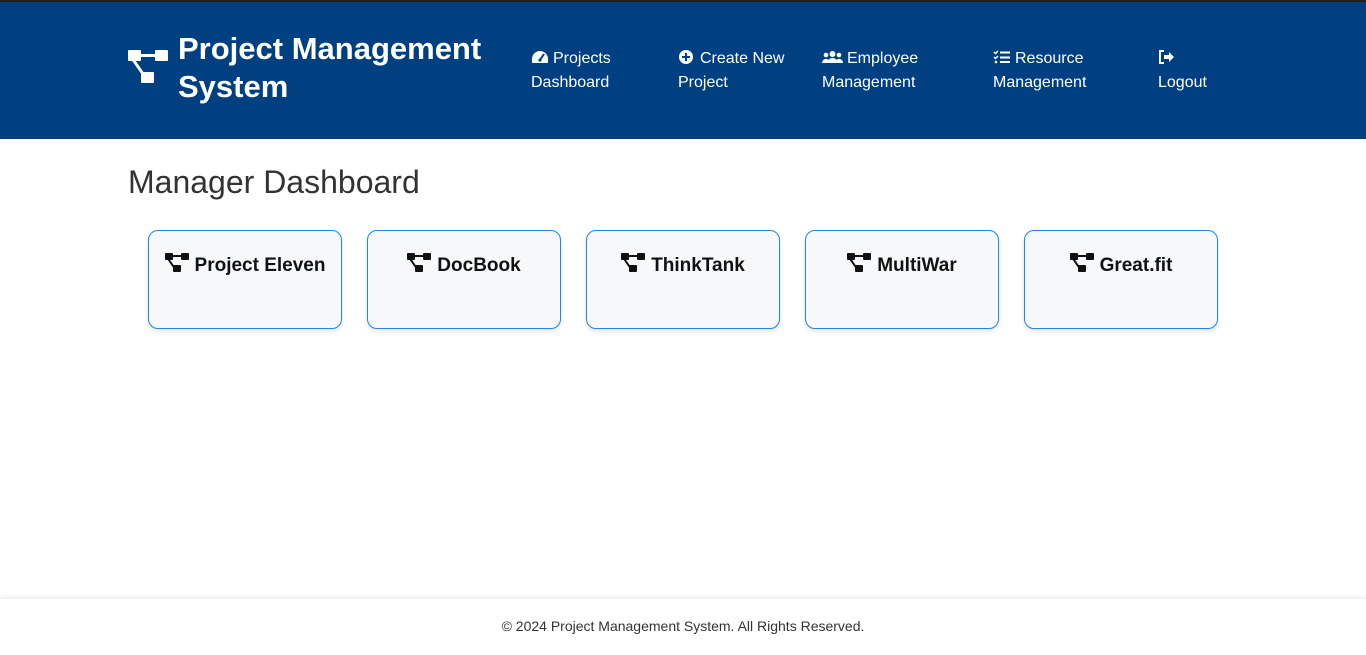 The image size is (1366, 655). Describe the element at coordinates (870, 71) in the screenshot. I see `nav-employee-management: Employee Management` at that location.